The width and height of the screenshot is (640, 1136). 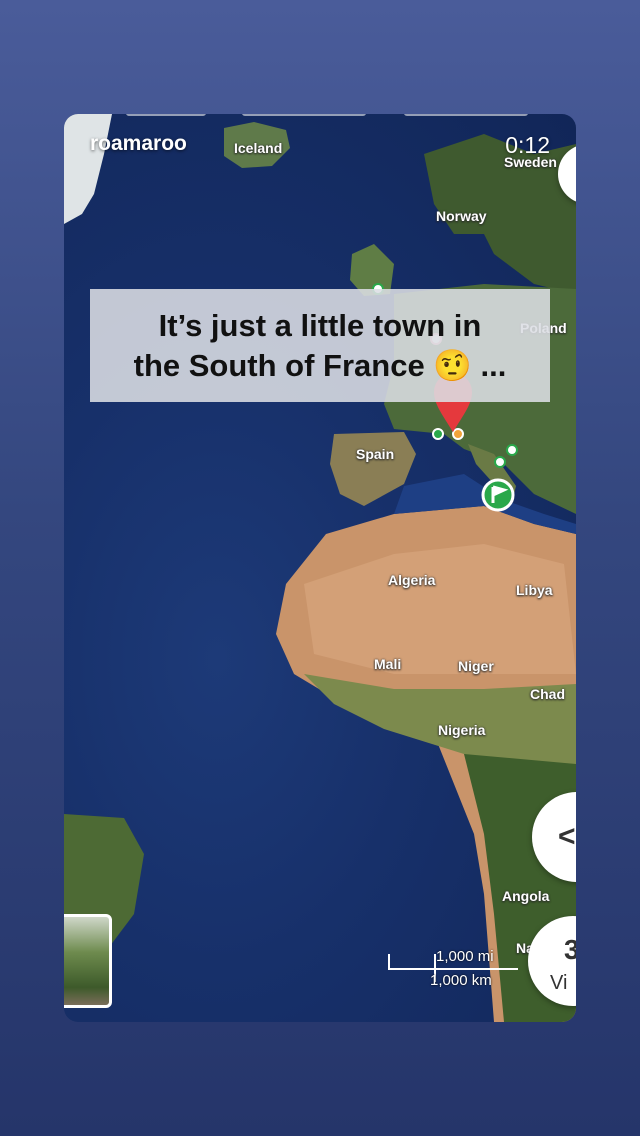 I want to click on map-label-algeria: Algeria, so click(x=412, y=580).